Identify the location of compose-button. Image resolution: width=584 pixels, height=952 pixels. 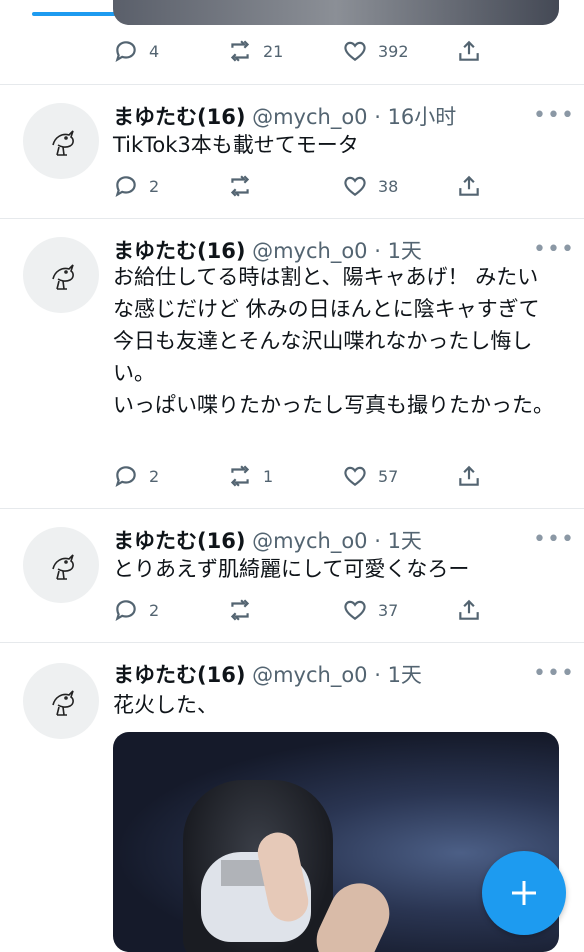
(524, 893).